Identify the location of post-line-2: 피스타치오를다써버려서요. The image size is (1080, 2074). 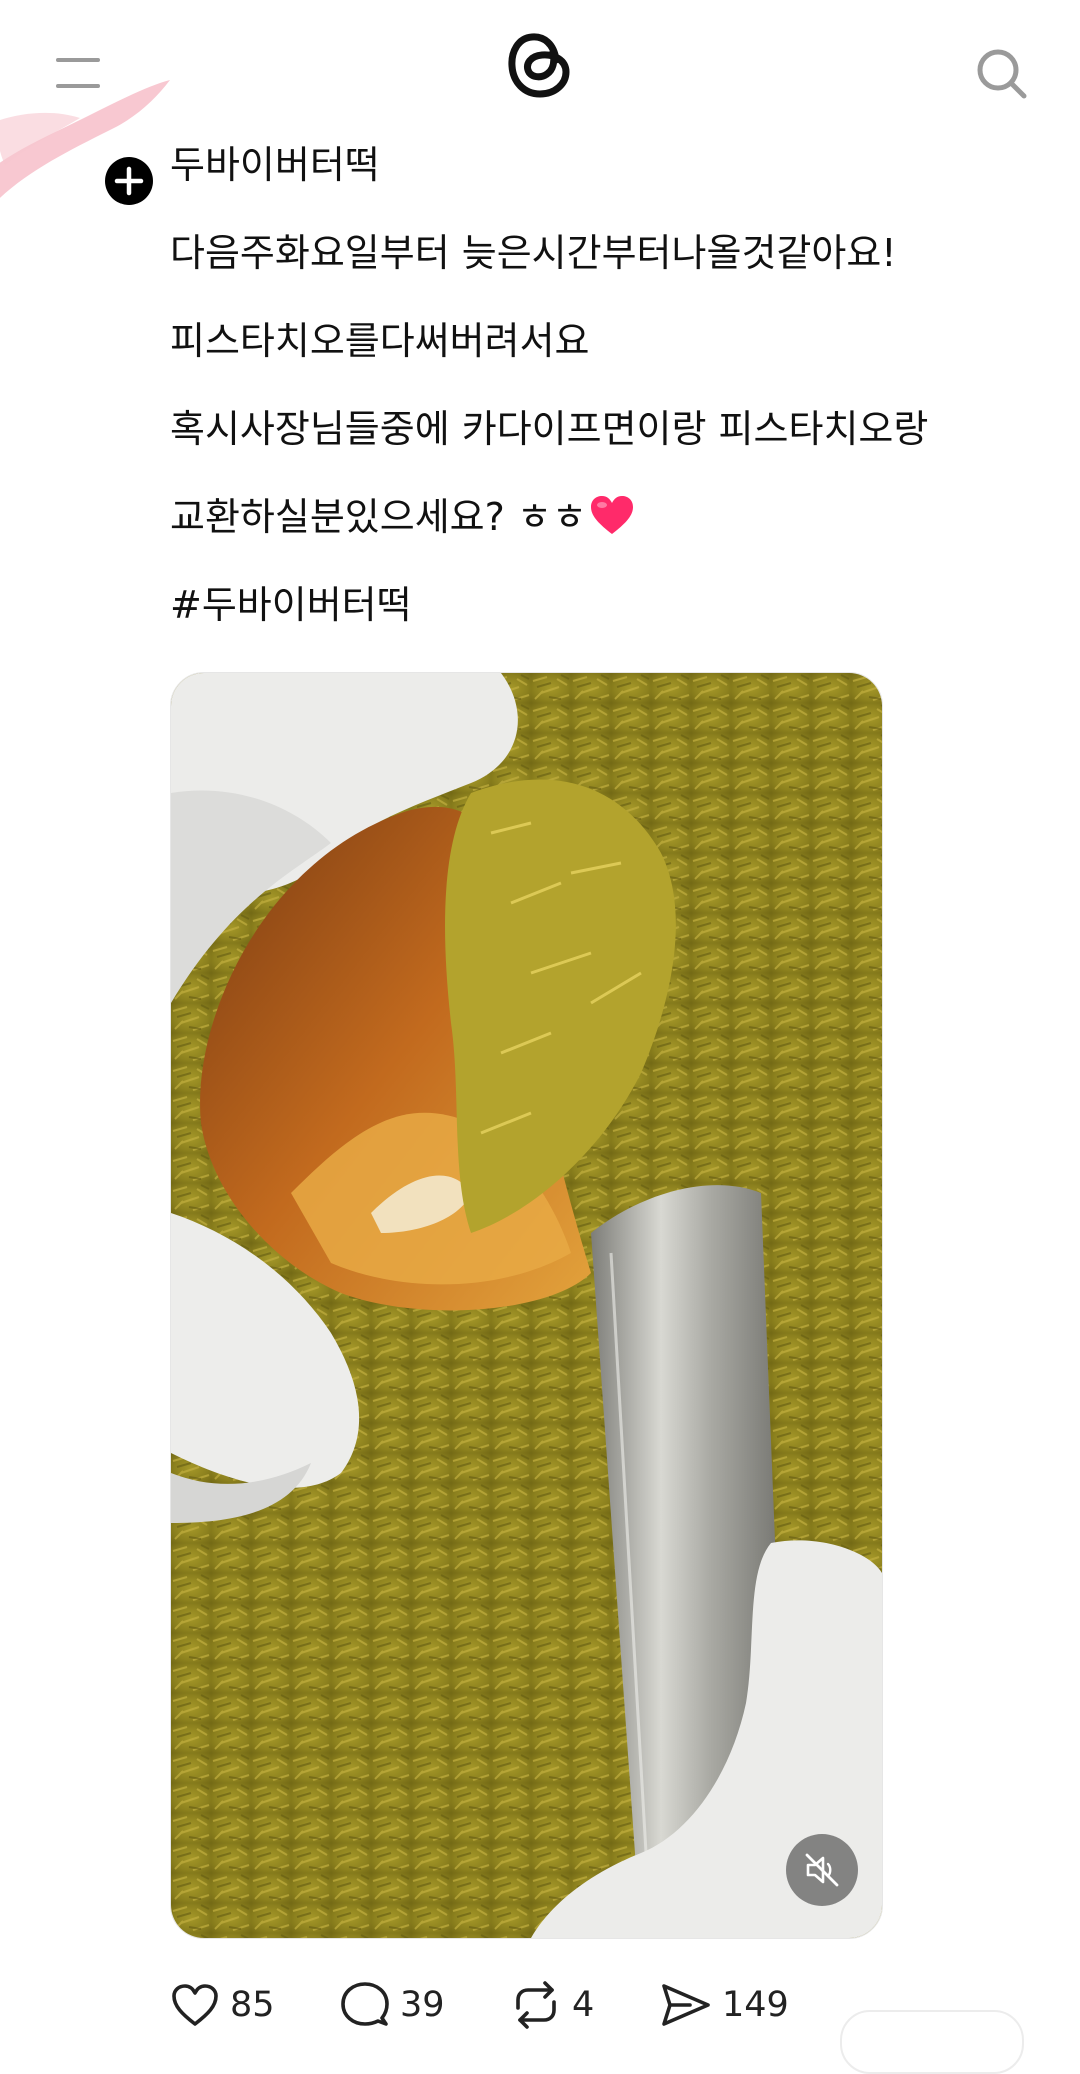
(380, 341).